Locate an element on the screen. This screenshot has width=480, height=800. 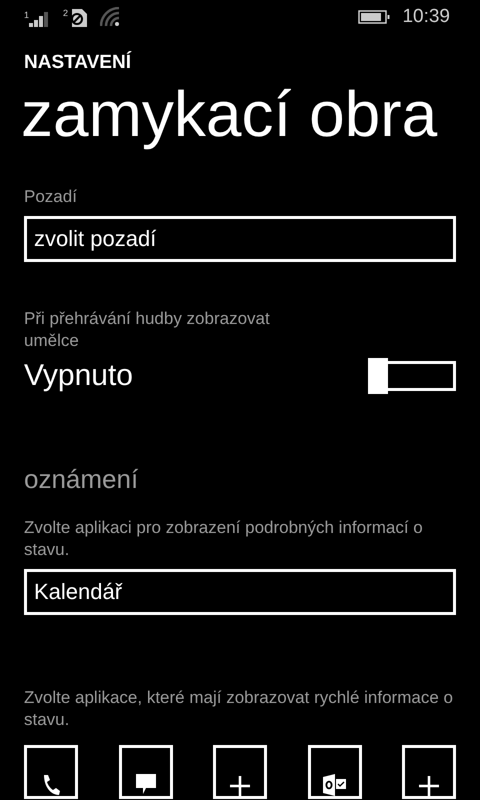
setting-description: Zvolte aplikace, které mají zobrazovat rychlé informace o stavu. is located at coordinates (239, 709).